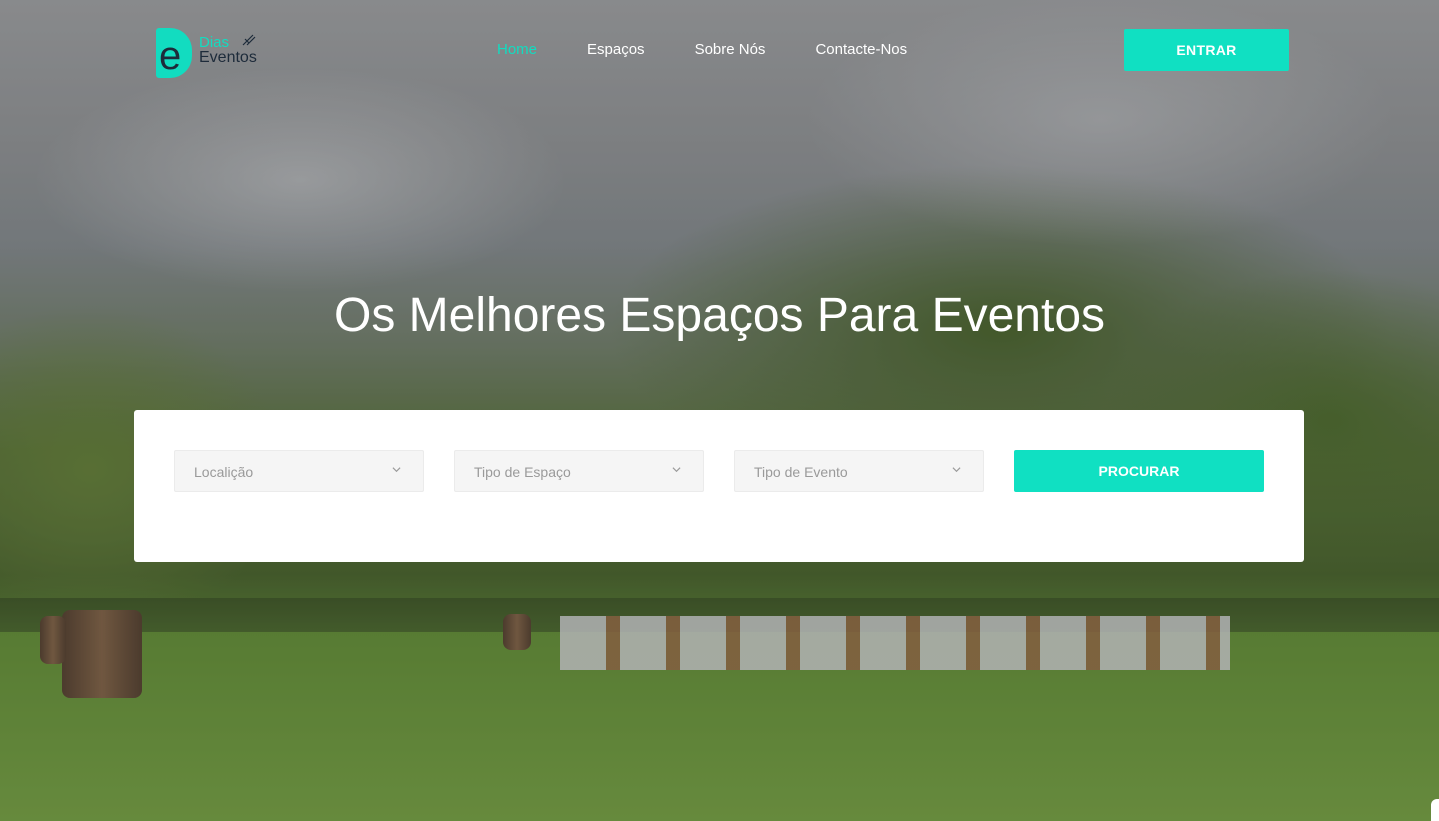 This screenshot has width=1439, height=821. Describe the element at coordinates (1435, 810) in the screenshot. I see `scroll-top-tab` at that location.